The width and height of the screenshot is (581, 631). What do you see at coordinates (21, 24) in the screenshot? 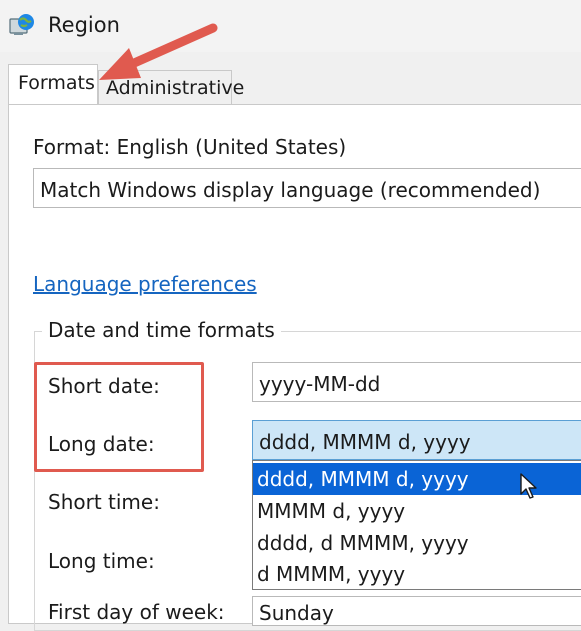
I see `globe-region-icon` at bounding box center [21, 24].